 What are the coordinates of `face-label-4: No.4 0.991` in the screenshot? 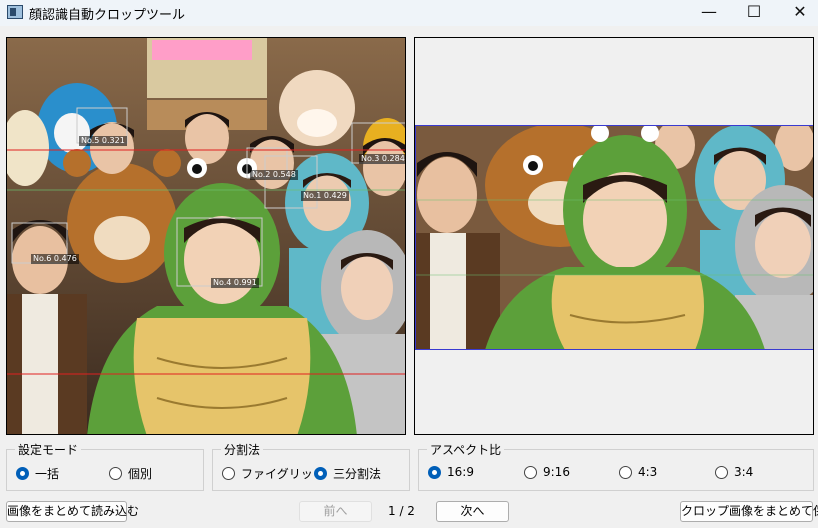 It's located at (235, 283).